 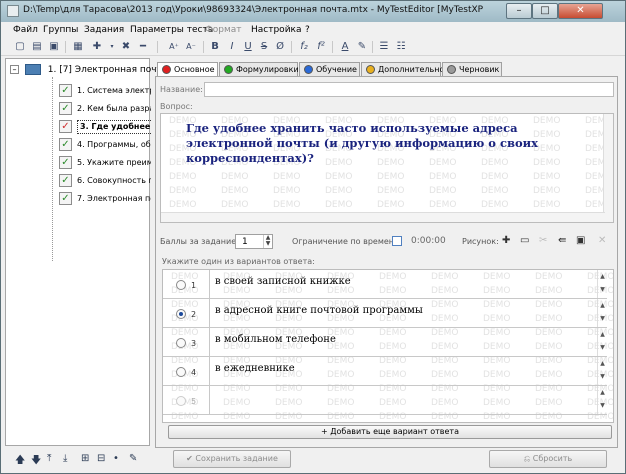 What do you see at coordinates (54, 47) in the screenshot?
I see `save-icon: ▣` at bounding box center [54, 47].